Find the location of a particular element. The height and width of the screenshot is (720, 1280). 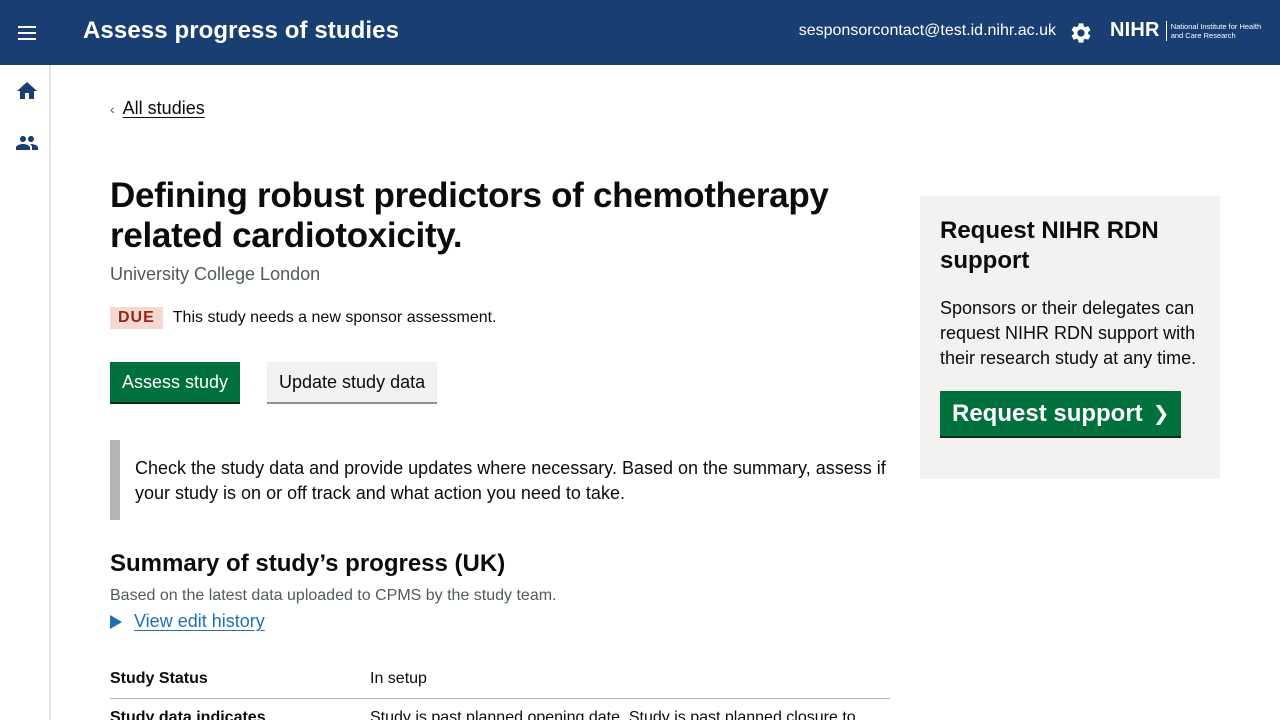

assess-study-button: Assess study is located at coordinates (175, 382).